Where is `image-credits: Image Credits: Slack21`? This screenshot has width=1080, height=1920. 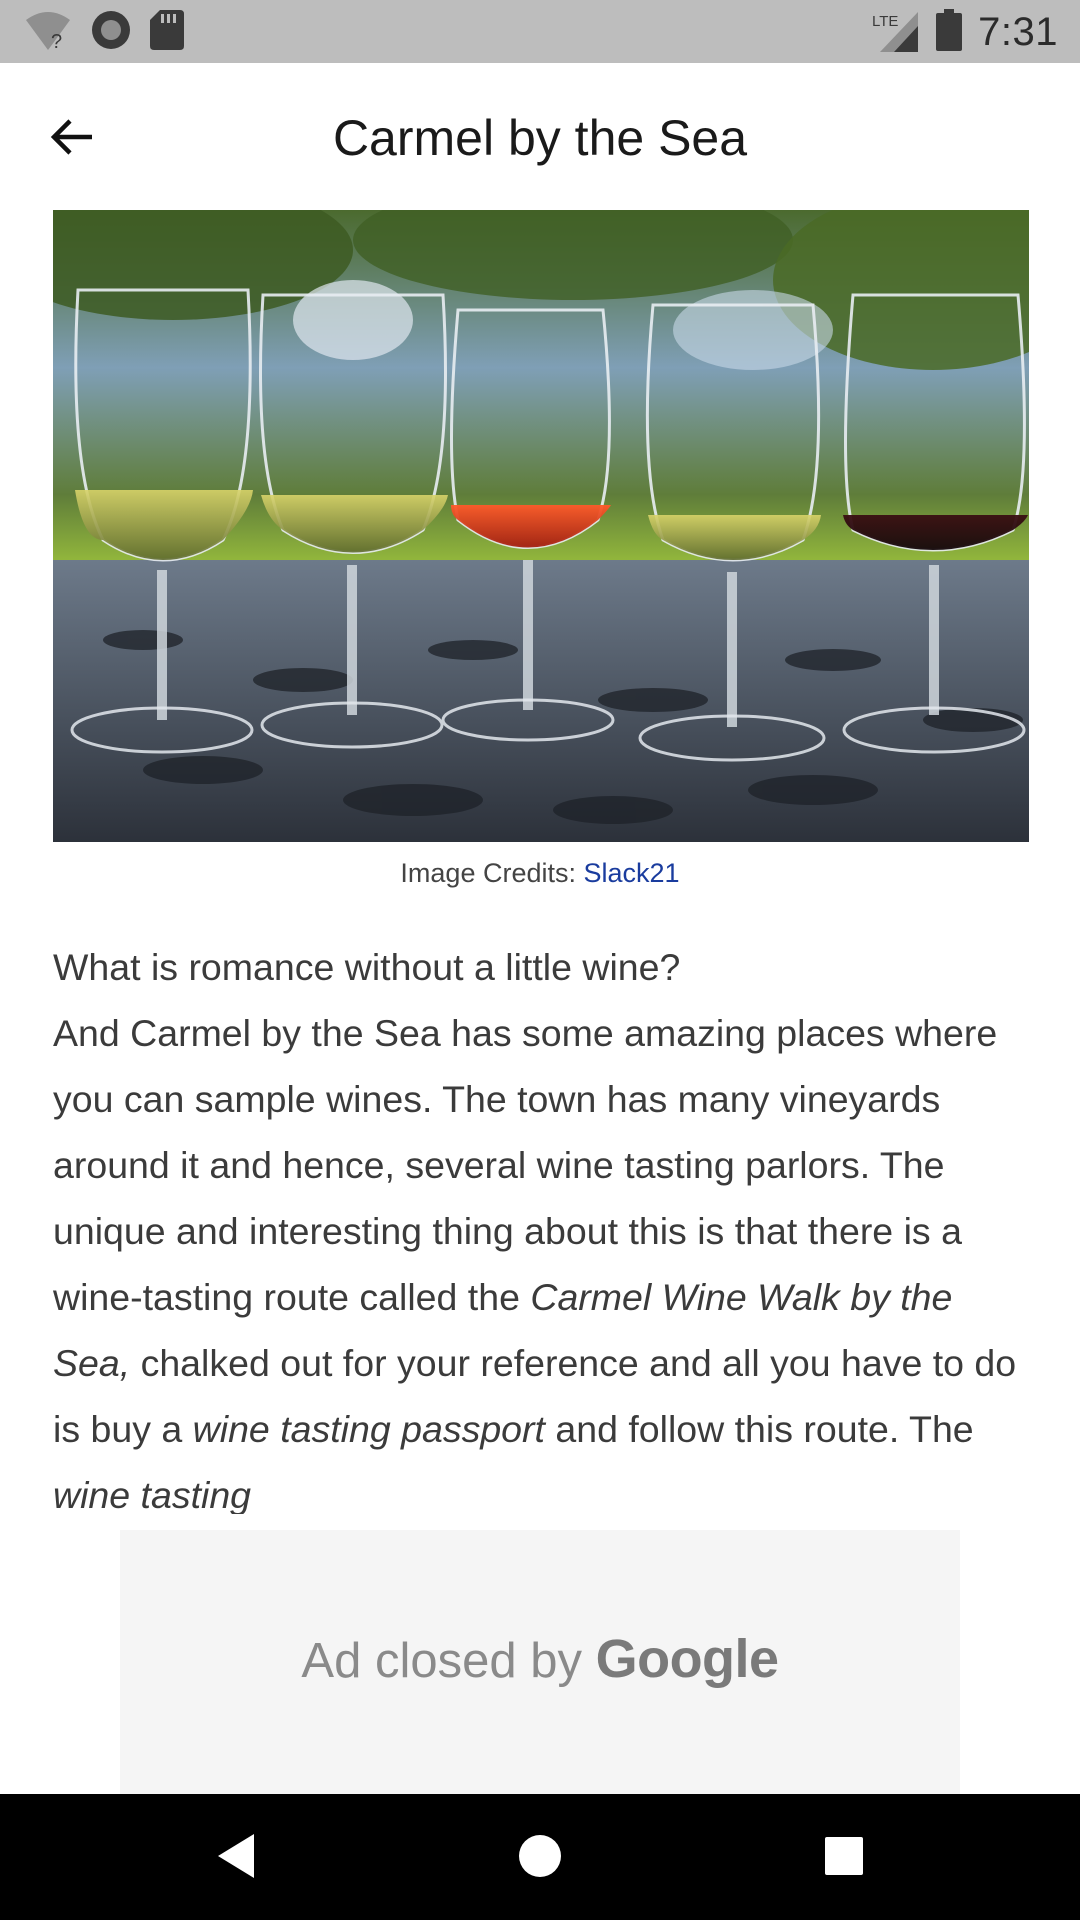 image-credits: Image Credits: Slack21 is located at coordinates (540, 873).